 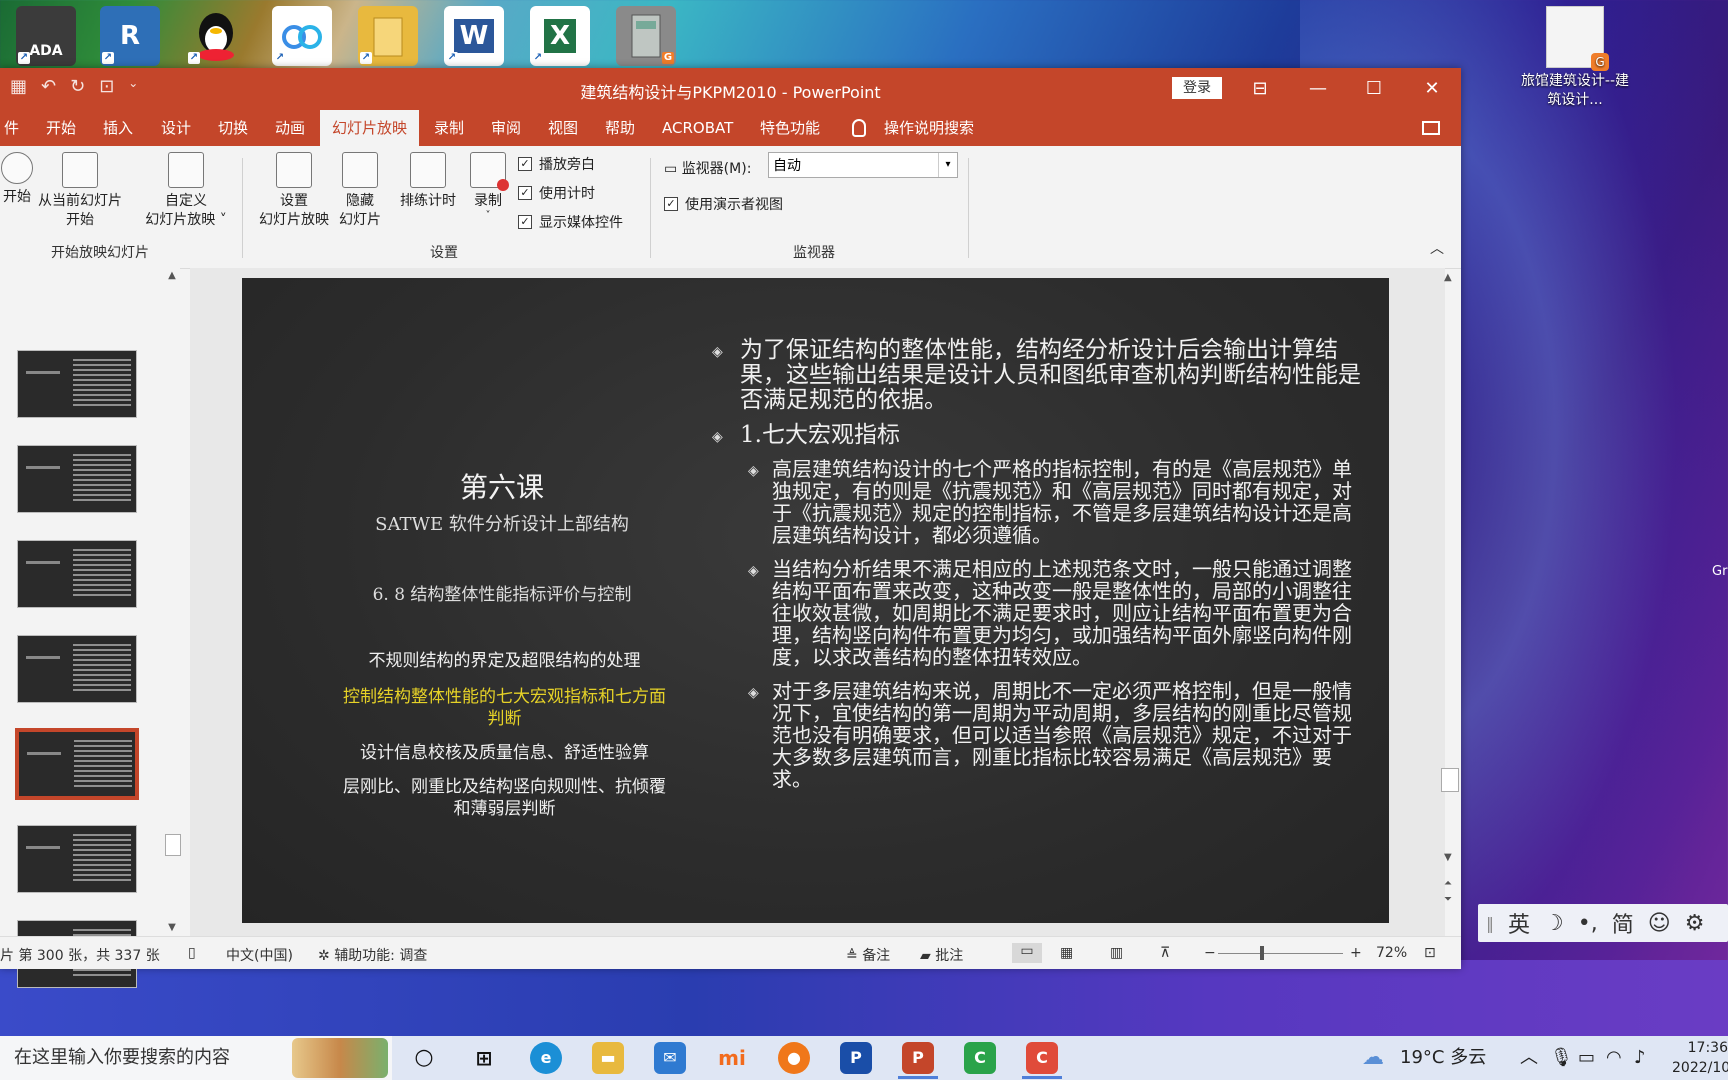 I want to click on software-icon: G, so click(x=646, y=36).